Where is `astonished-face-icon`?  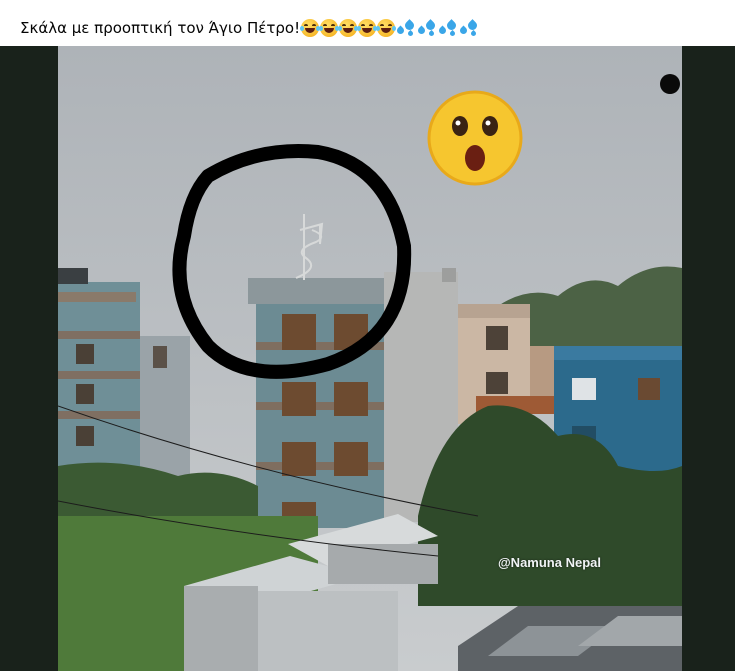 astonished-face-icon is located at coordinates (475, 138).